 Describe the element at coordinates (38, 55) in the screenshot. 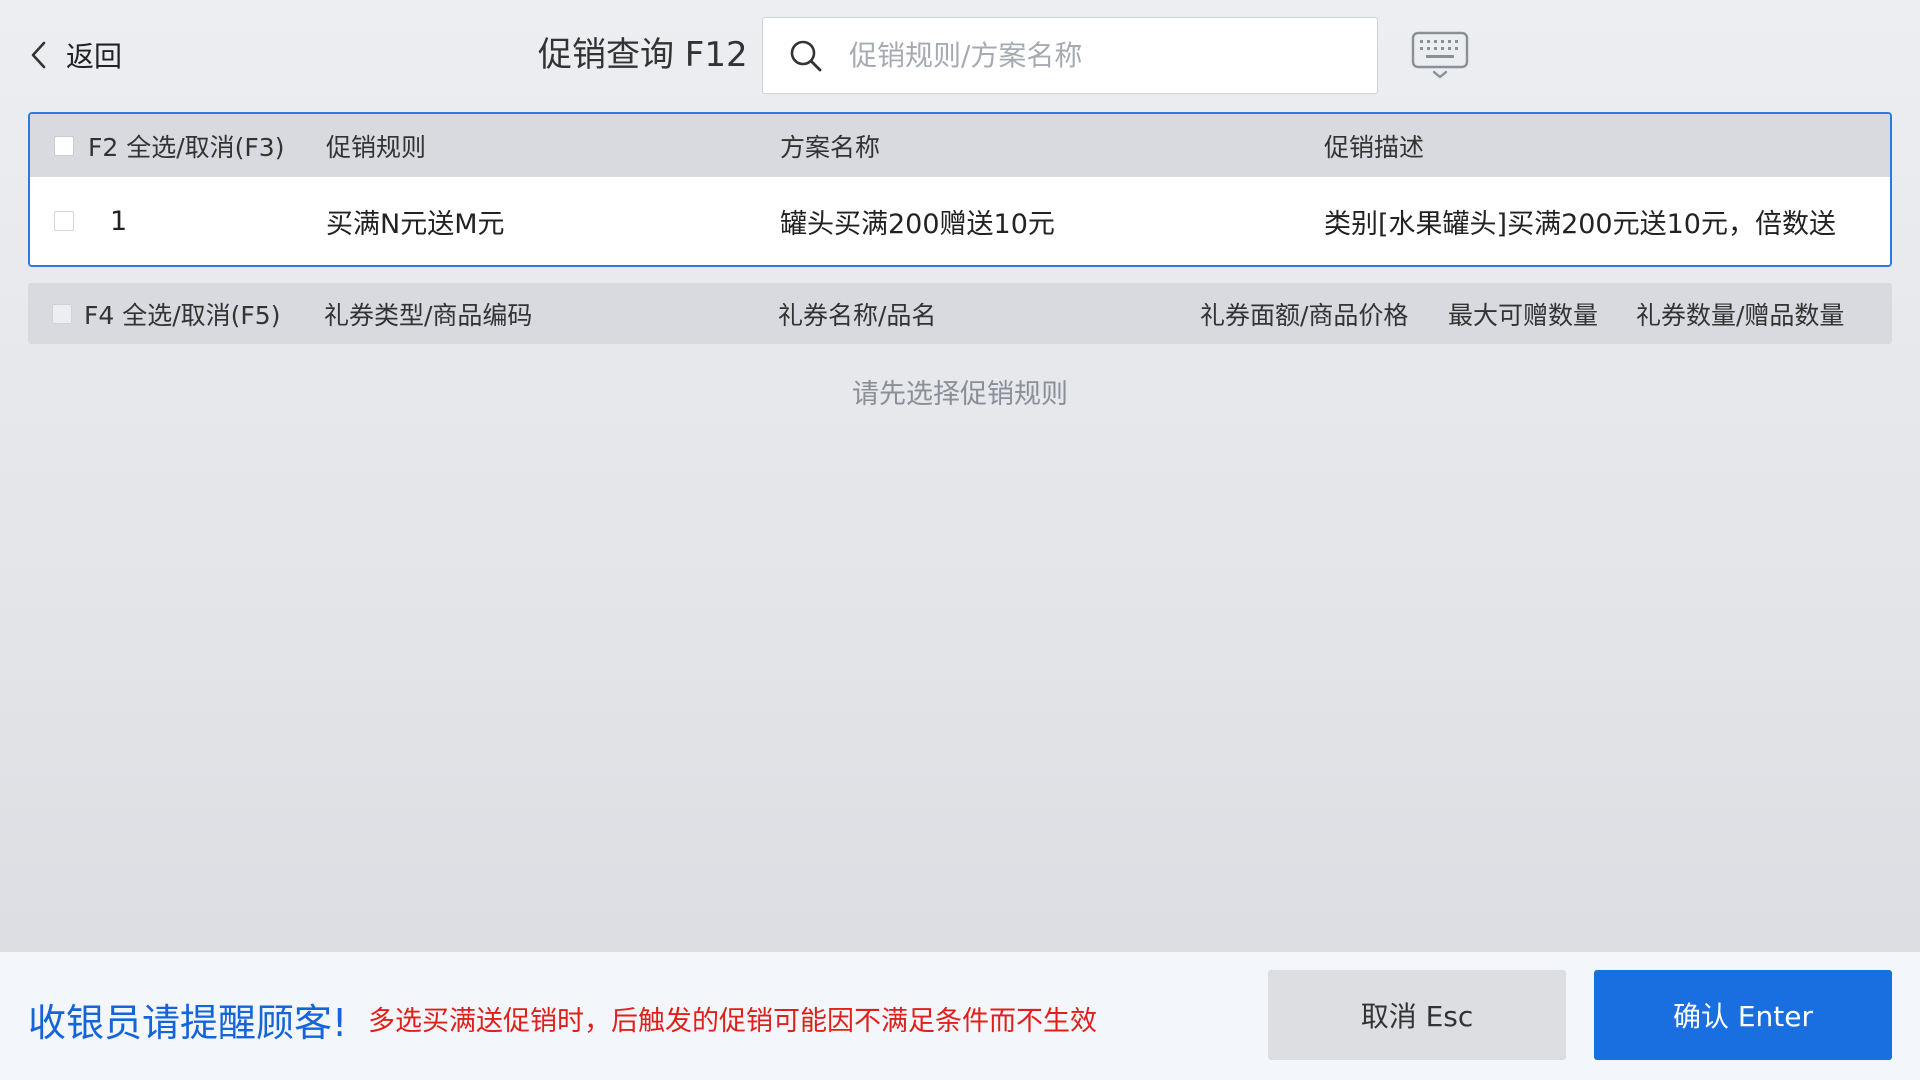

I see `chevron-left-icon` at that location.